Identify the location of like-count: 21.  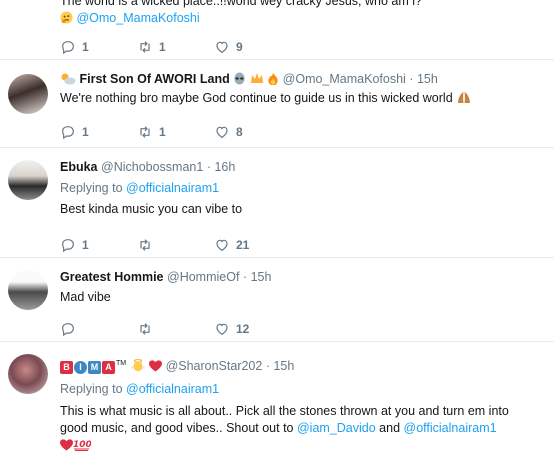
(243, 245).